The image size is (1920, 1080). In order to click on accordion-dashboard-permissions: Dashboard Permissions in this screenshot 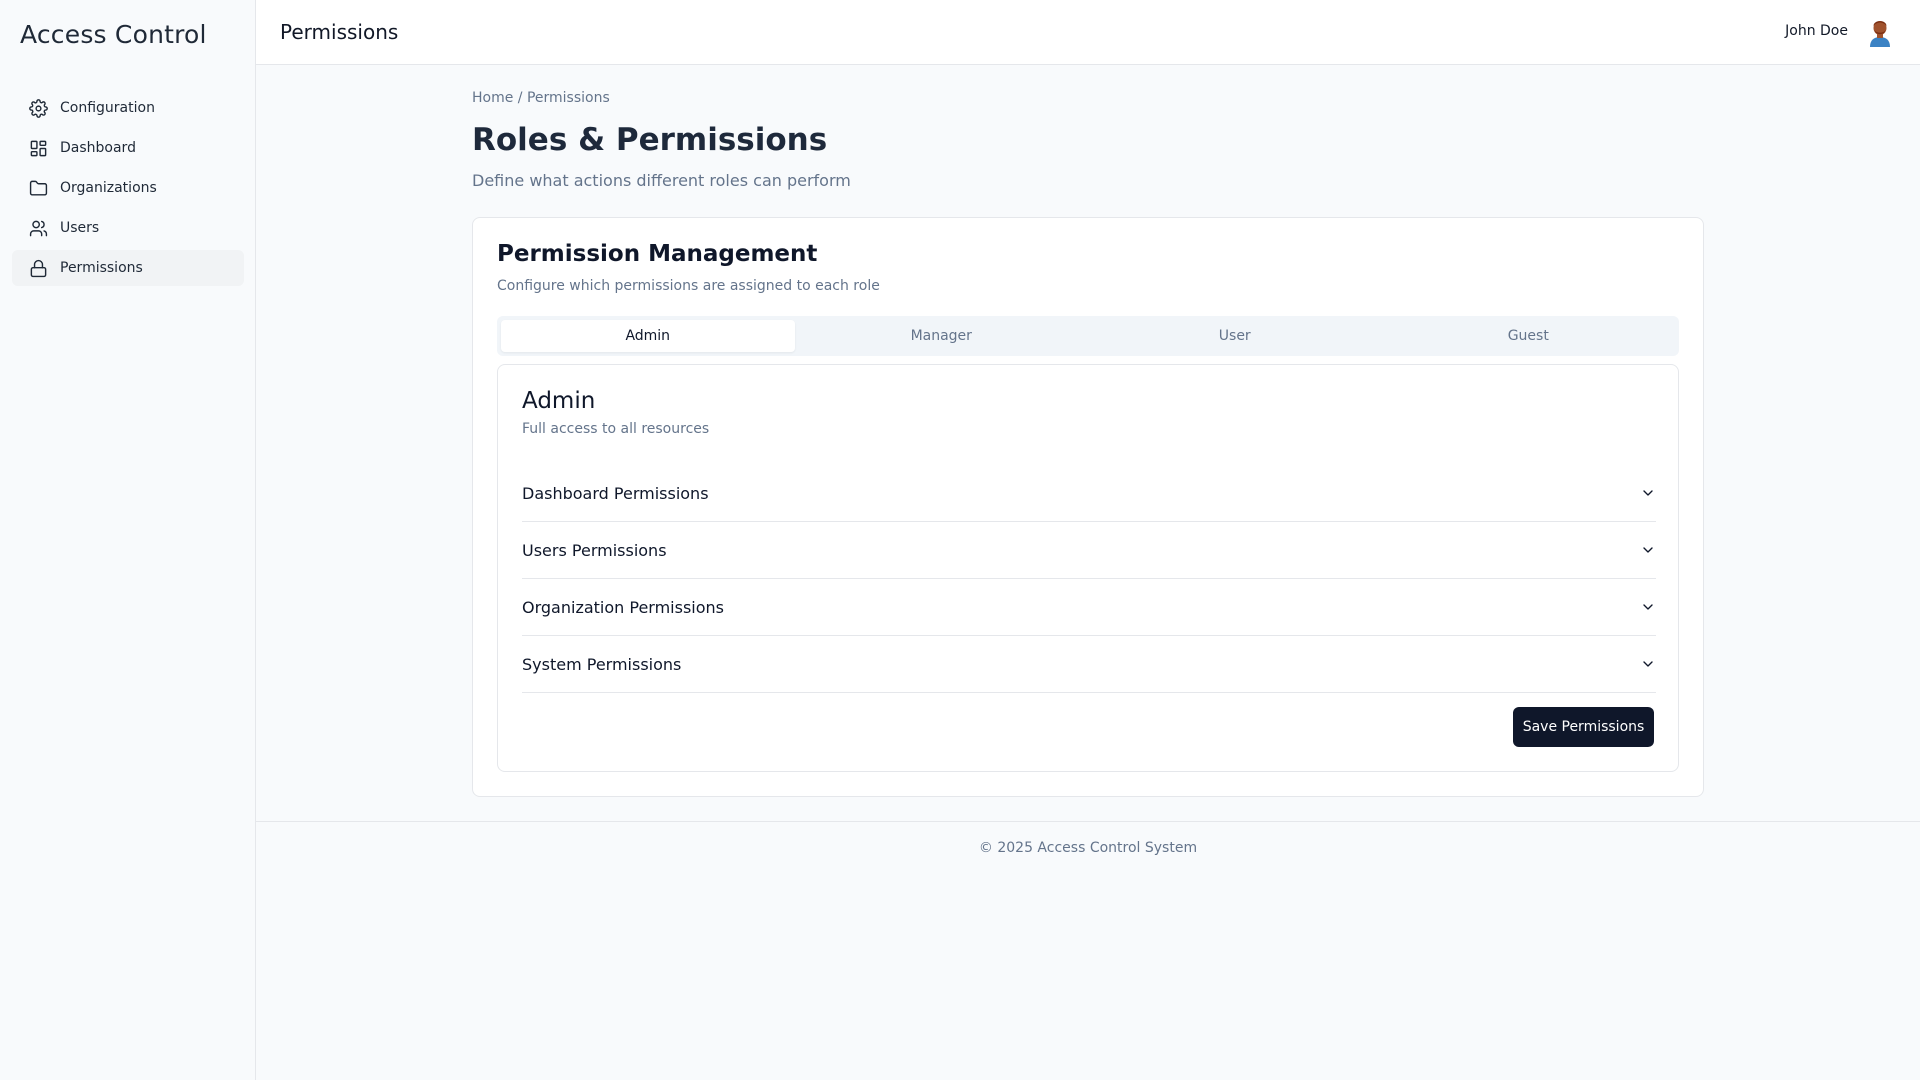, I will do `click(1089, 493)`.